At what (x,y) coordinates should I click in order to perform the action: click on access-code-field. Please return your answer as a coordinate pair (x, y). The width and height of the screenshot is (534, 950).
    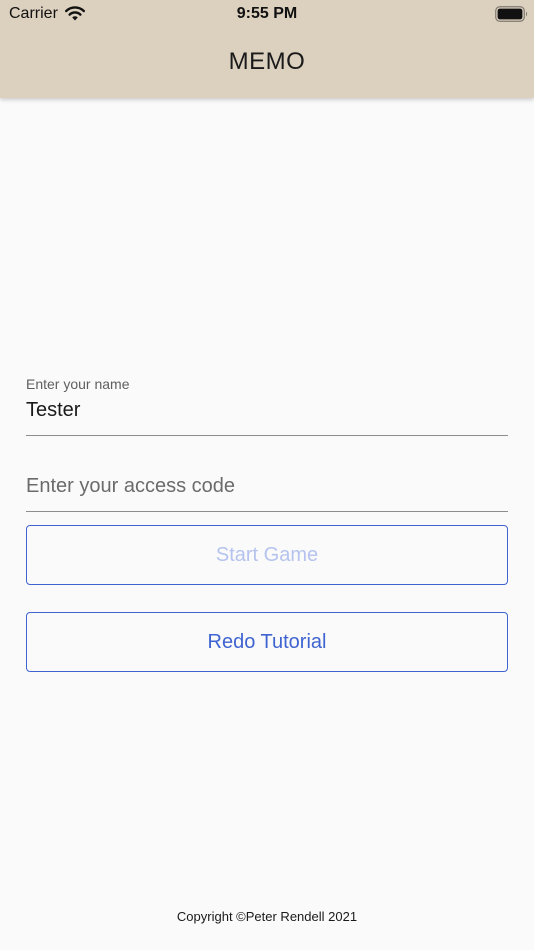
    Looking at the image, I should click on (267, 481).